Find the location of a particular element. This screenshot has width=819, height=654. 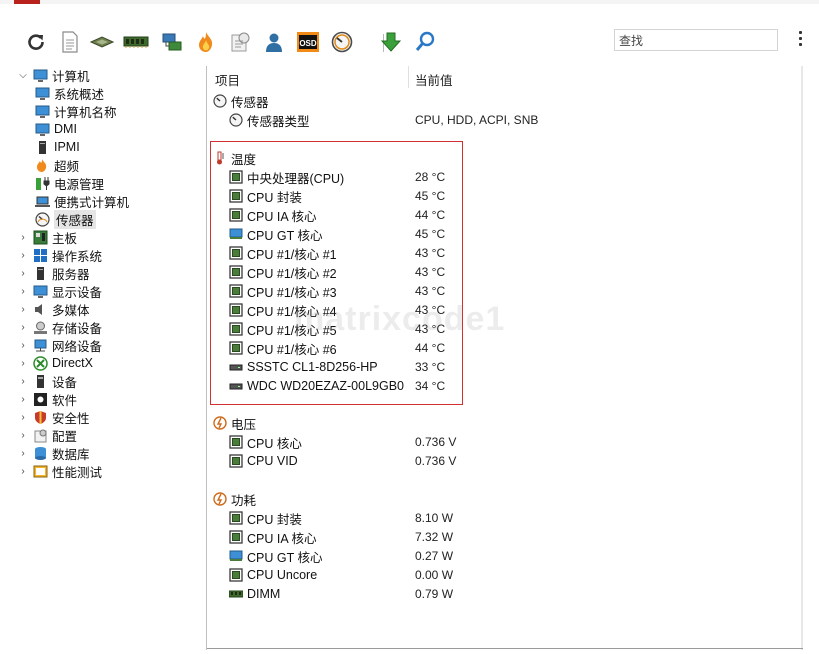

device-icon is located at coordinates (40, 381).